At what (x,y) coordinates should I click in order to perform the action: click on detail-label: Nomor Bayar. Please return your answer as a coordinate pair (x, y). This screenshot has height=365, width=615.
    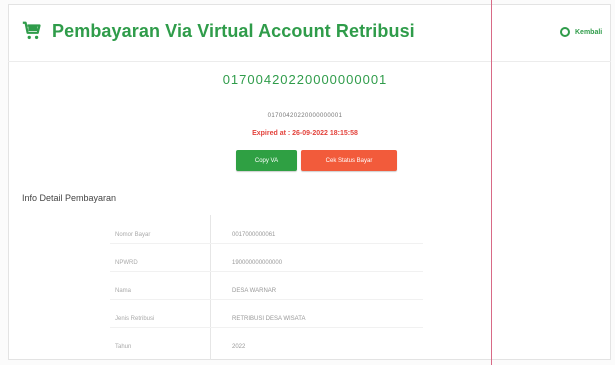
    Looking at the image, I should click on (133, 235).